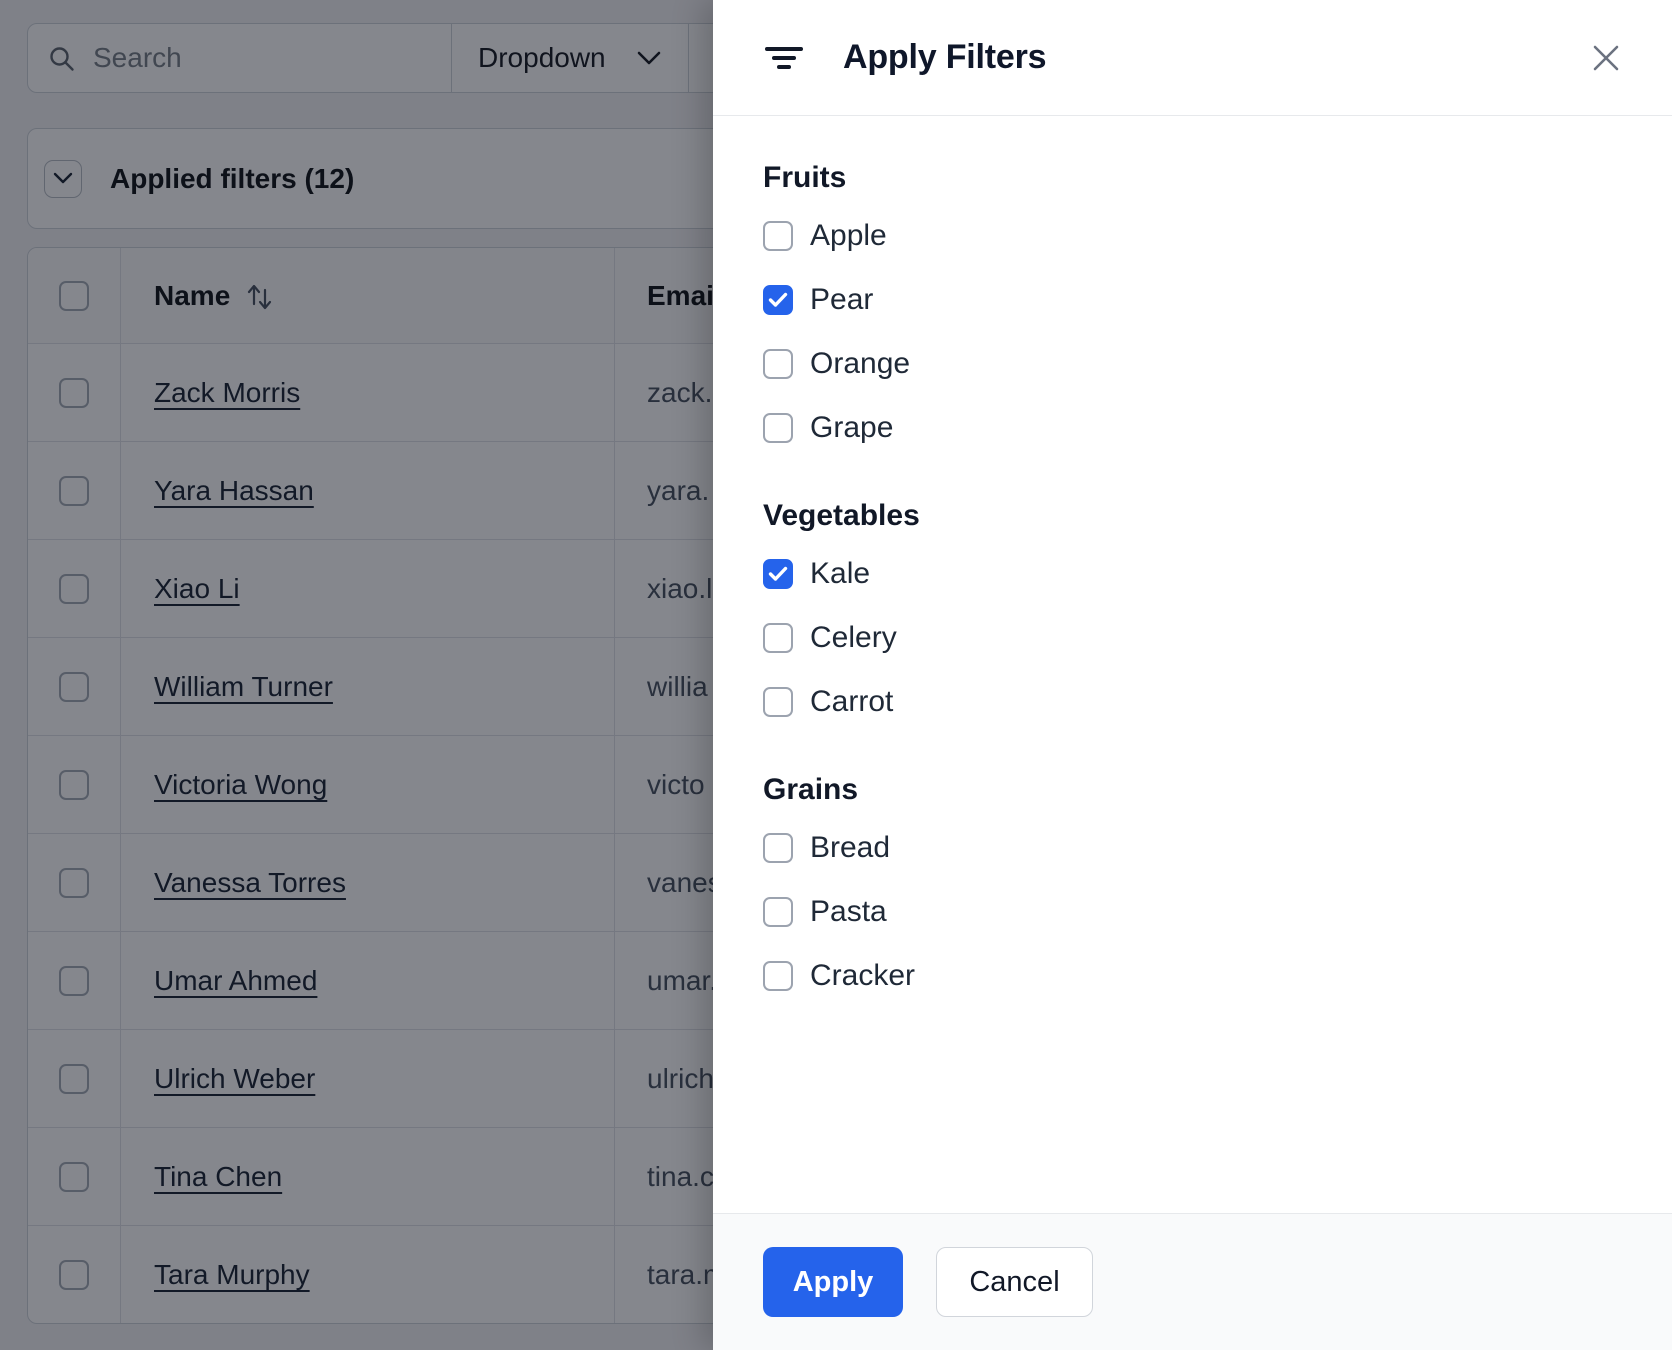  Describe the element at coordinates (1197, 638) in the screenshot. I see `filter-option-celery: Celery` at that location.